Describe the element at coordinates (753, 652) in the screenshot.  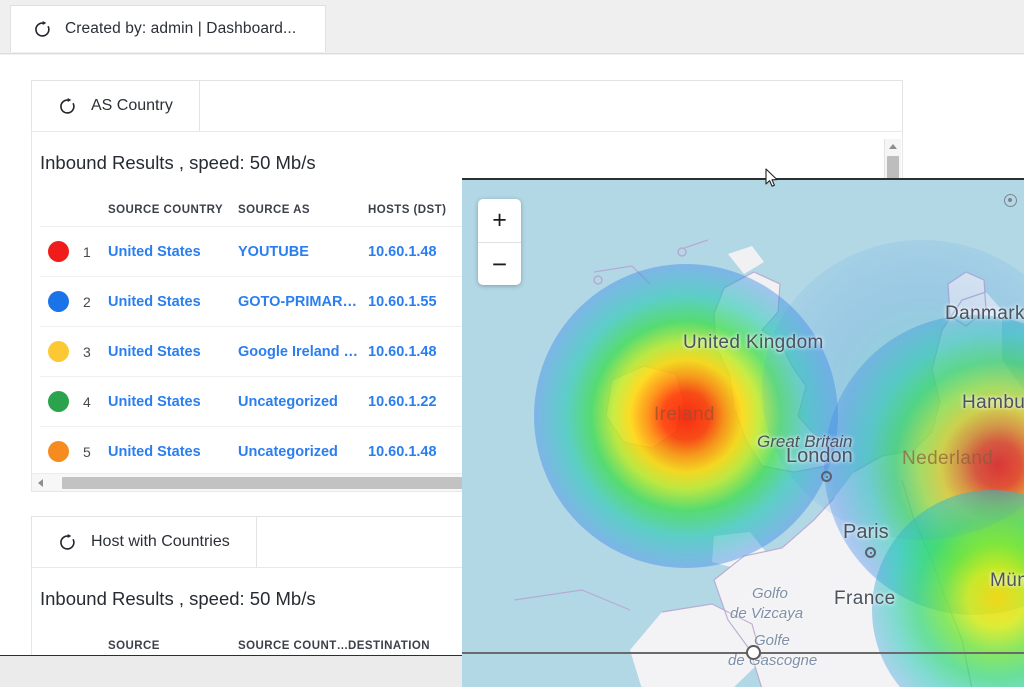
I see `map-guideline-knob` at that location.